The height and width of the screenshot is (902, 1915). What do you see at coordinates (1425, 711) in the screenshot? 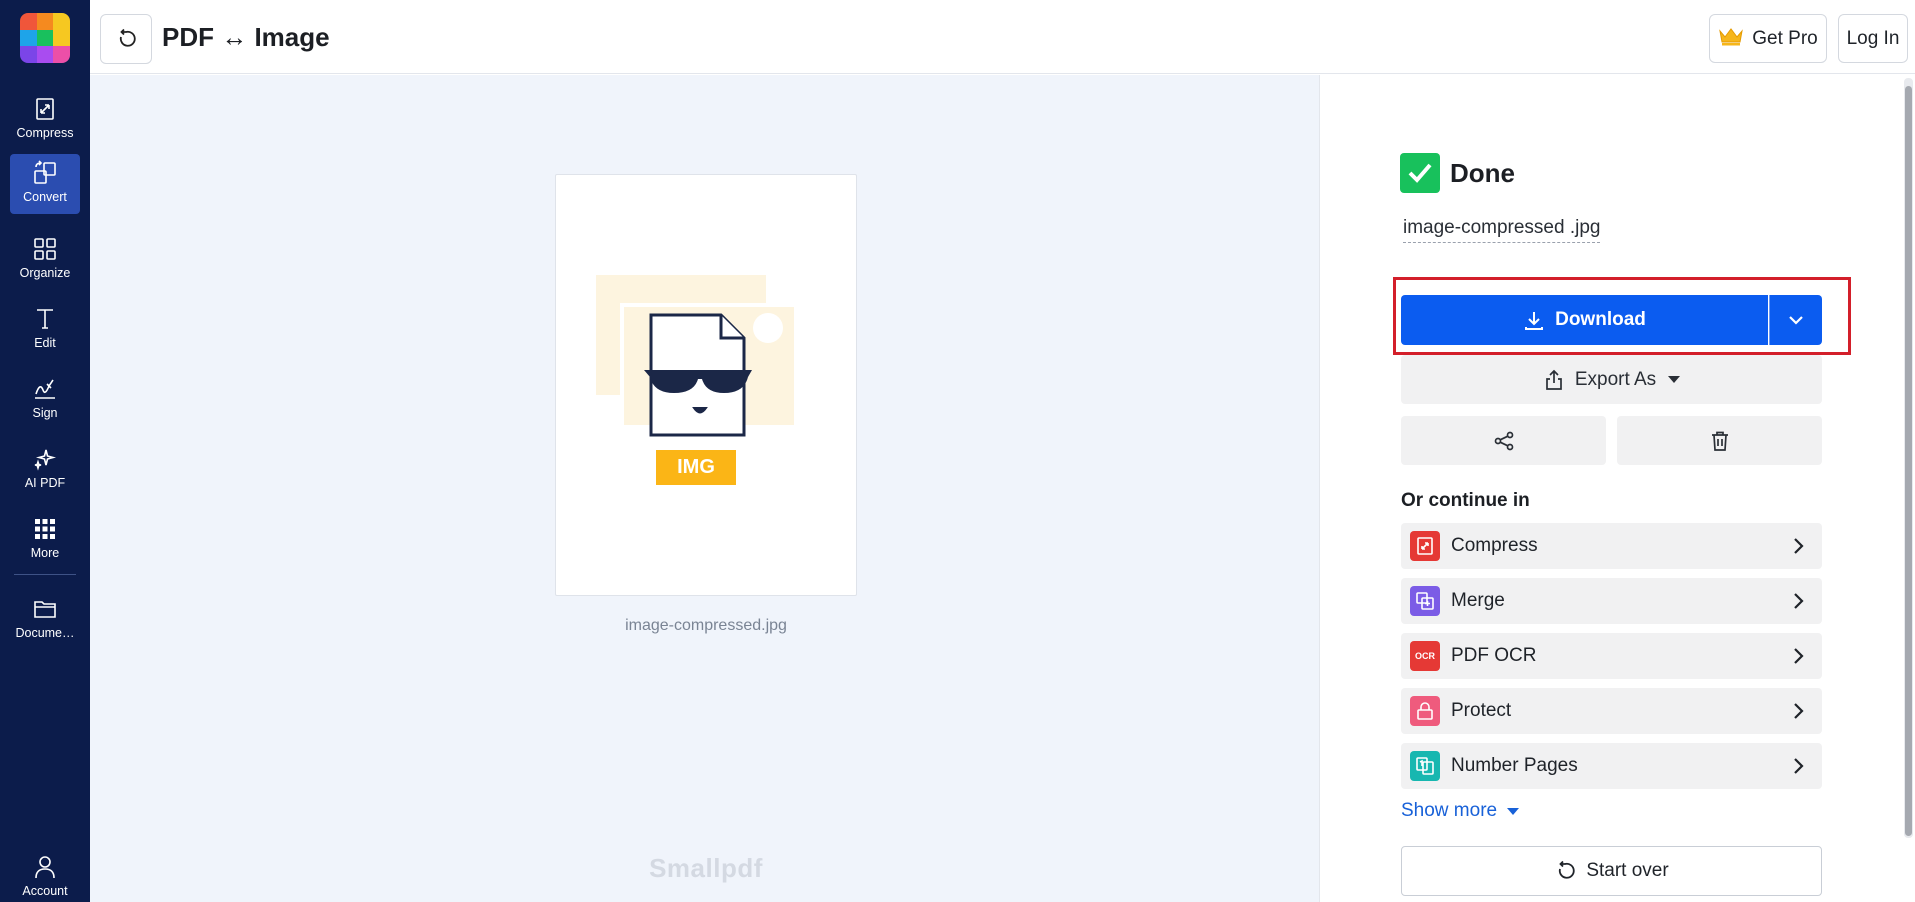
I see `lock-icon` at bounding box center [1425, 711].